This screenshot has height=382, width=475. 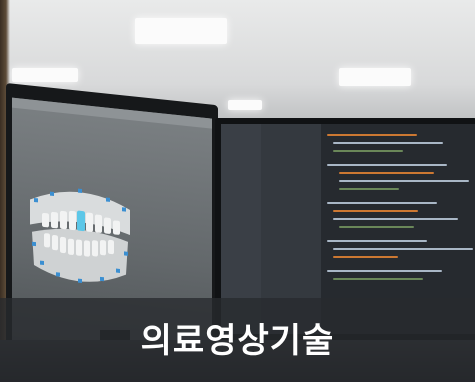 I want to click on caption-title: 의료영상기술, so click(x=237, y=340).